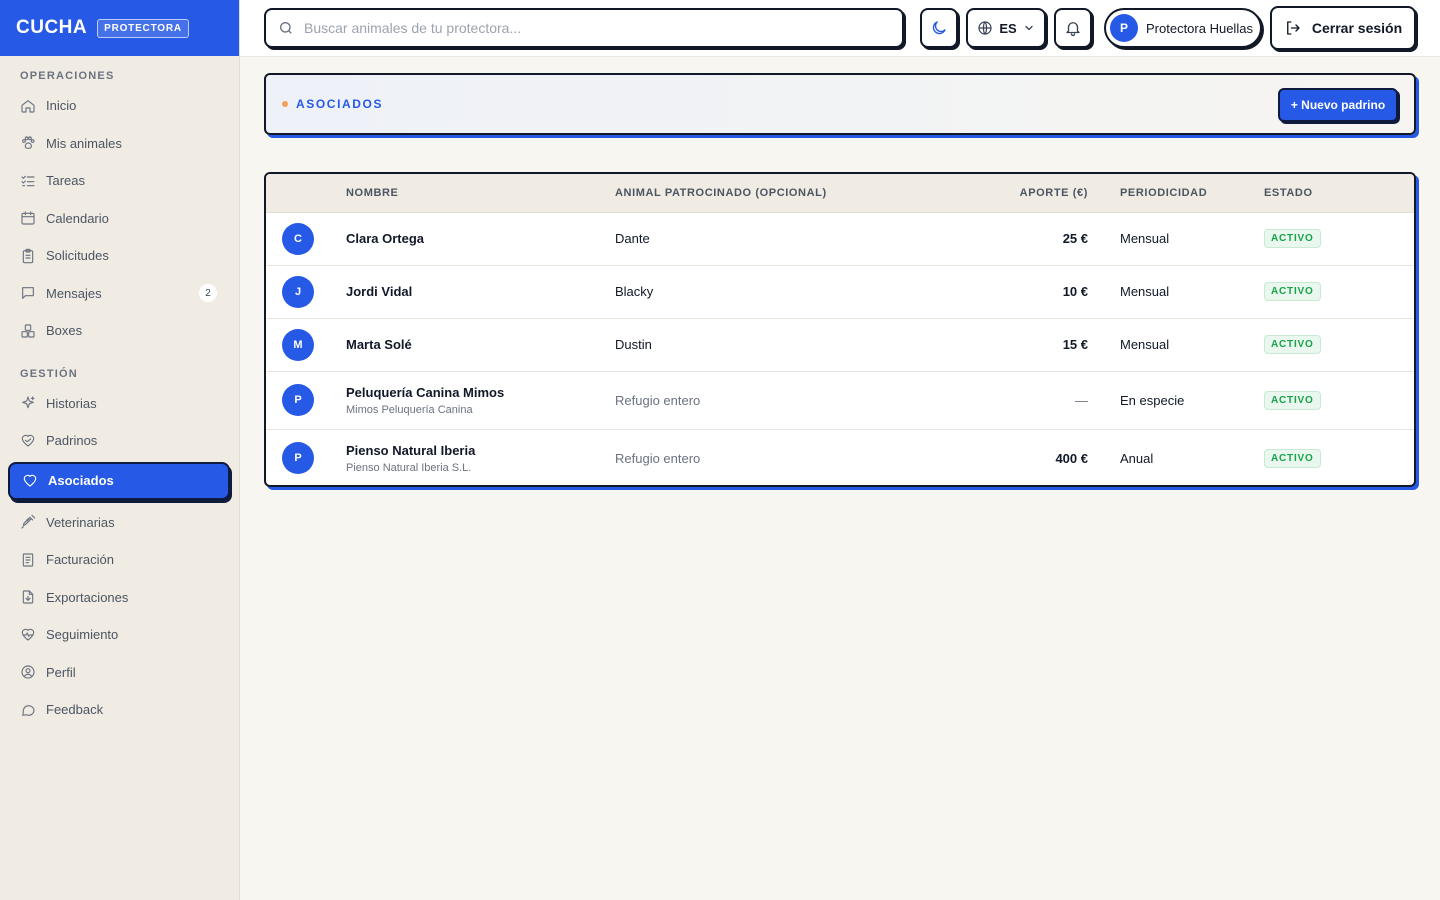 This screenshot has height=900, width=1440. I want to click on sidebar-item-feedback: Feedback, so click(119, 710).